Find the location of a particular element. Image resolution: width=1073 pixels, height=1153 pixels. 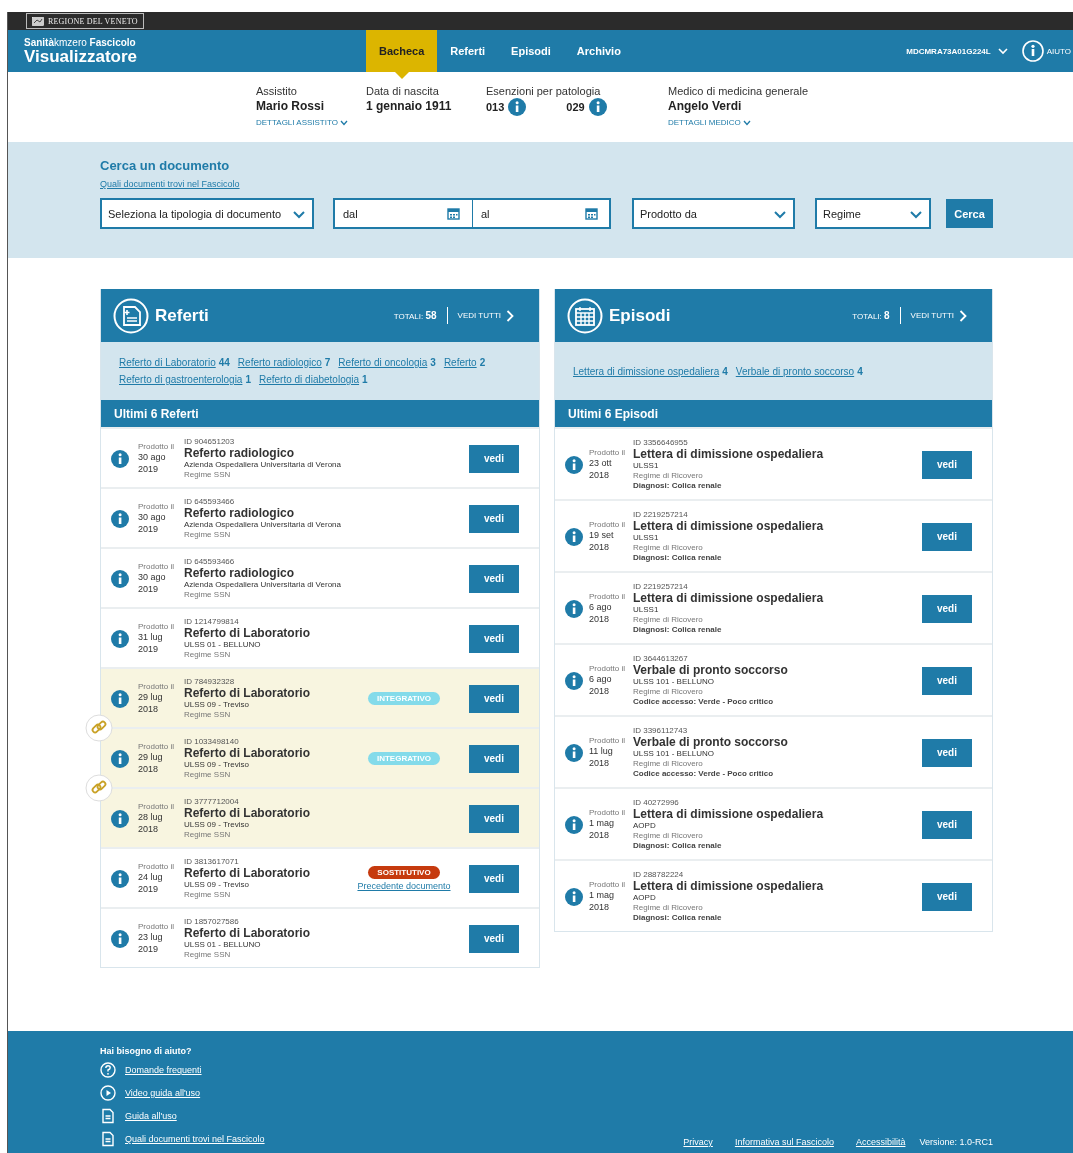

category-link: Referto di Laboratorio is located at coordinates (167, 362).